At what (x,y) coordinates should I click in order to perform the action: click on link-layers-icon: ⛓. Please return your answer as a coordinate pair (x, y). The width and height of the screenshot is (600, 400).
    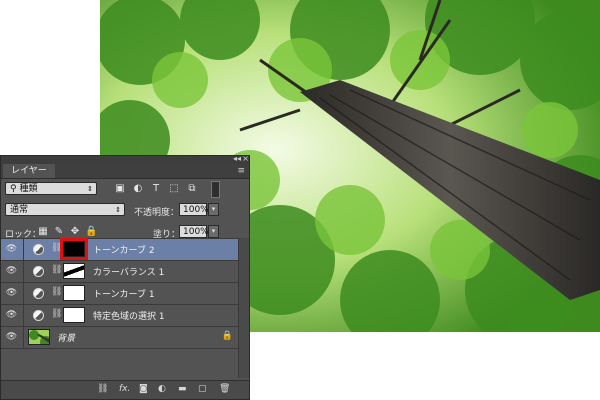
    Looking at the image, I should click on (102, 389).